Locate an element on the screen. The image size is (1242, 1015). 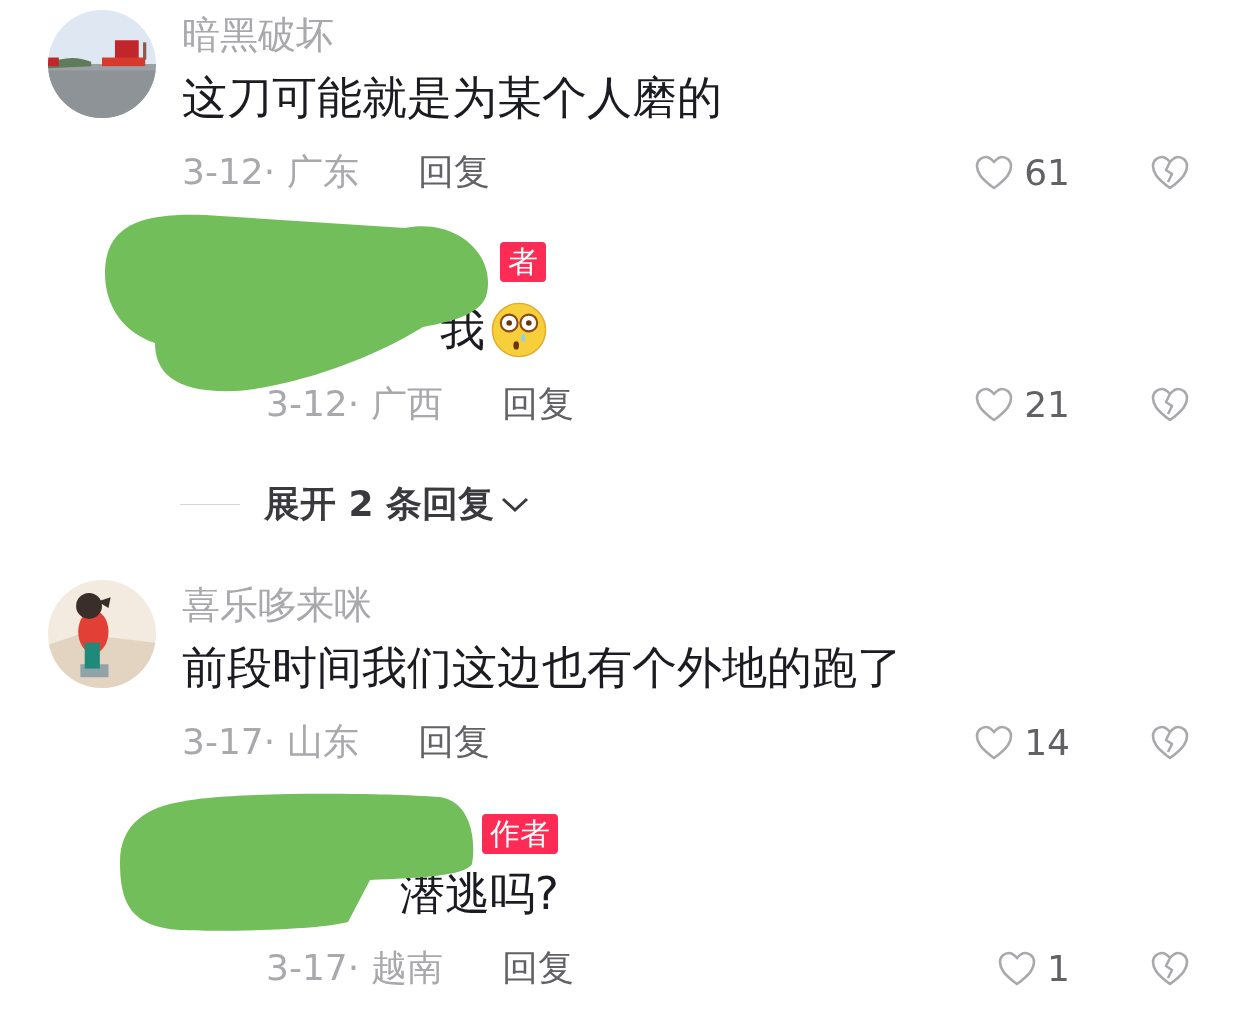
comment-text: 这刀可能就是为某个人磨的 is located at coordinates (452, 98).